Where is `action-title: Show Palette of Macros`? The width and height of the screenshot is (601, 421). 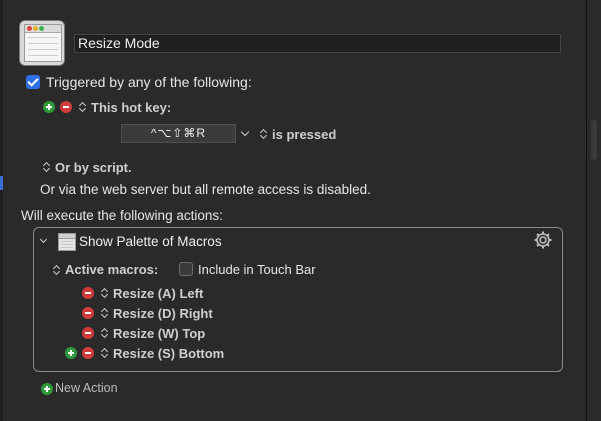 action-title: Show Palette of Macros is located at coordinates (150, 241).